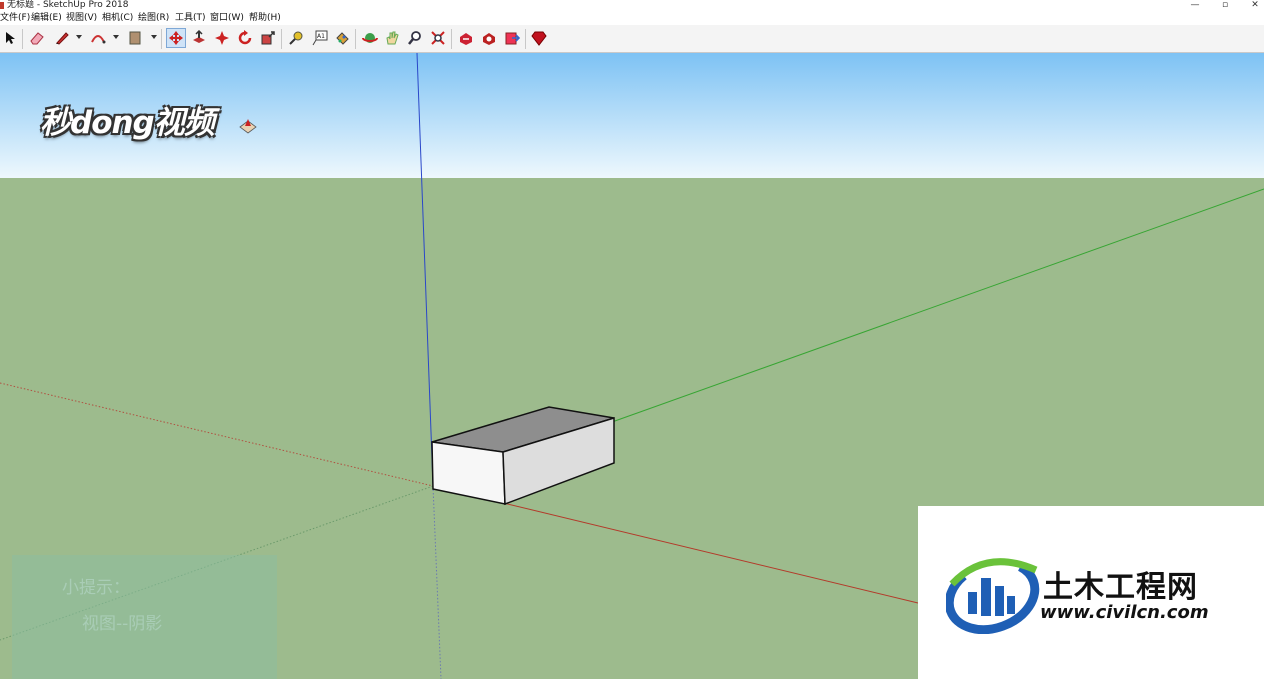  What do you see at coordinates (1252, 5) in the screenshot?
I see `close-button: ✕` at bounding box center [1252, 5].